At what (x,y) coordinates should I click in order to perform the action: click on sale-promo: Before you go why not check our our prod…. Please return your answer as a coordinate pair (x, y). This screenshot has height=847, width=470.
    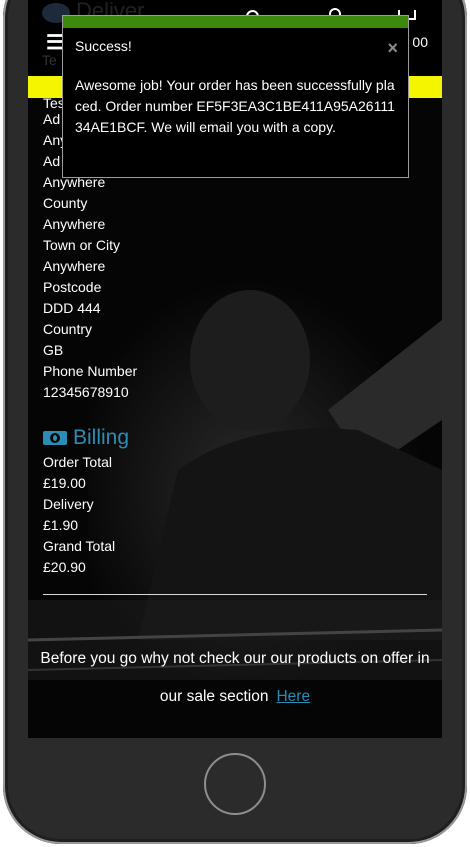
    Looking at the image, I should click on (235, 678).